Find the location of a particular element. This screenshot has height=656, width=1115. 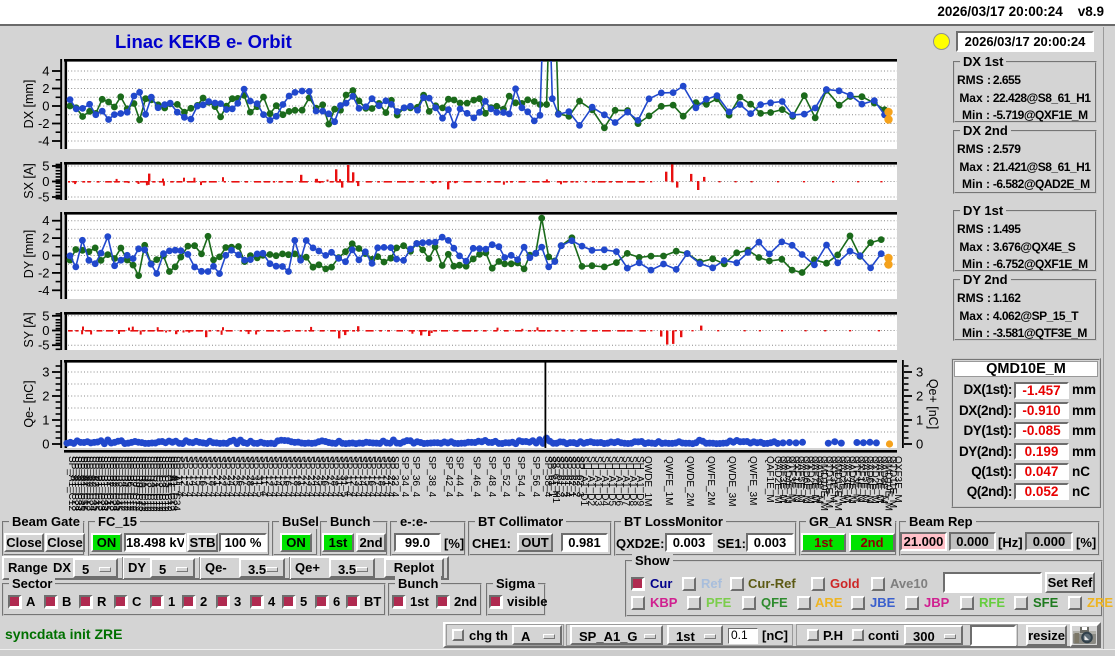

svg-text: DX [mm] is located at coordinates (29, 104).